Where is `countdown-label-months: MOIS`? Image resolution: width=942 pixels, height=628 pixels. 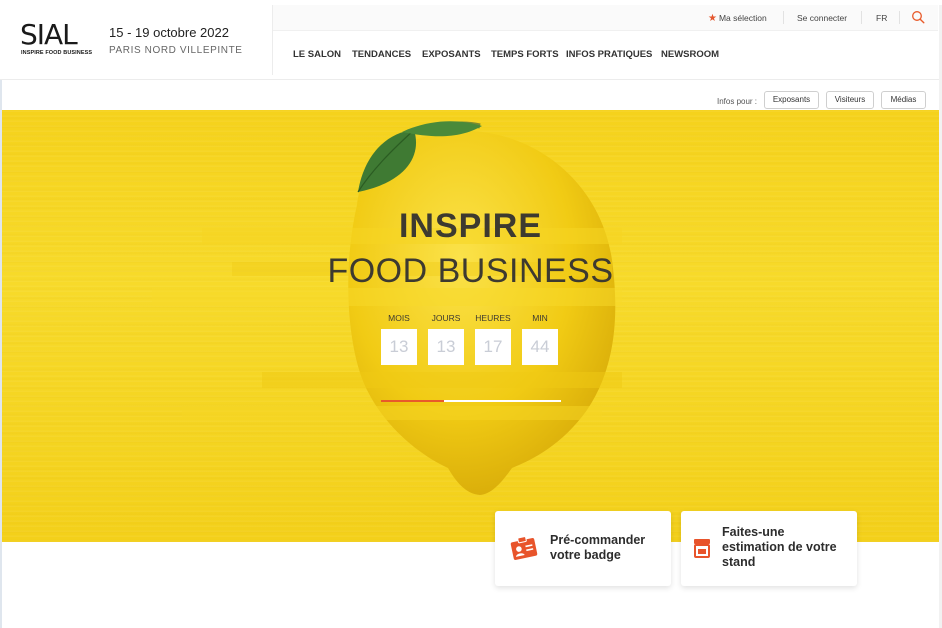
countdown-label-months: MOIS is located at coordinates (399, 318).